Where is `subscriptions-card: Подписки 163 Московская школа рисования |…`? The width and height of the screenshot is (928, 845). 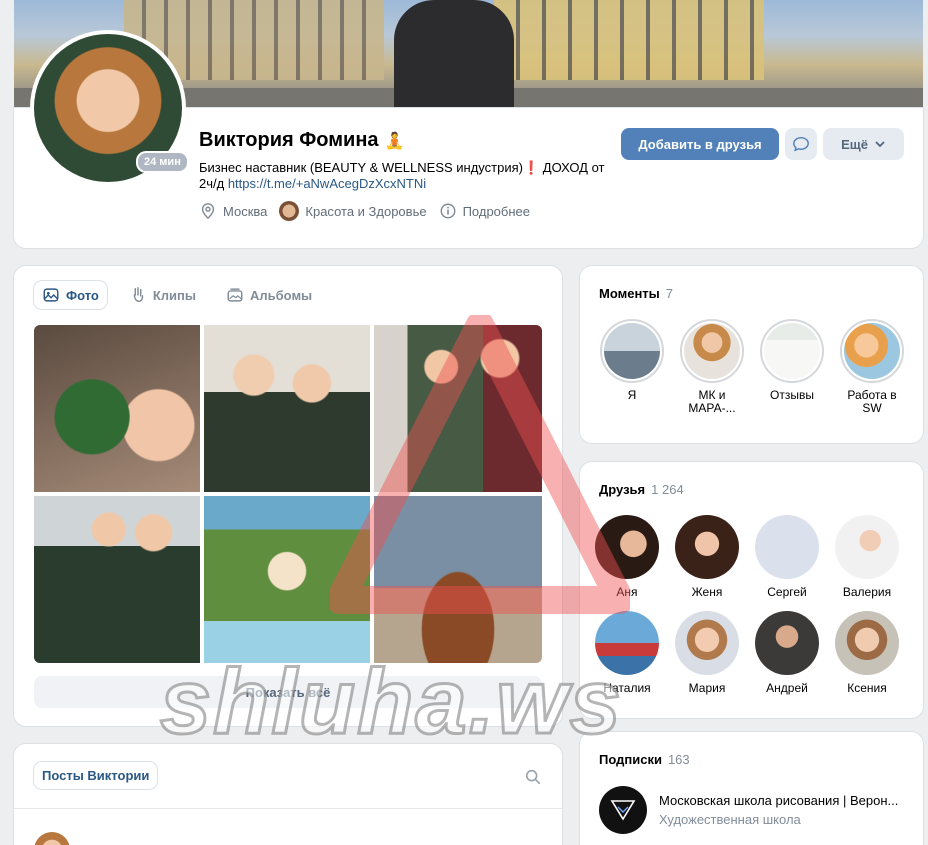 subscriptions-card: Подписки 163 Московская школа рисования |… is located at coordinates (751, 788).